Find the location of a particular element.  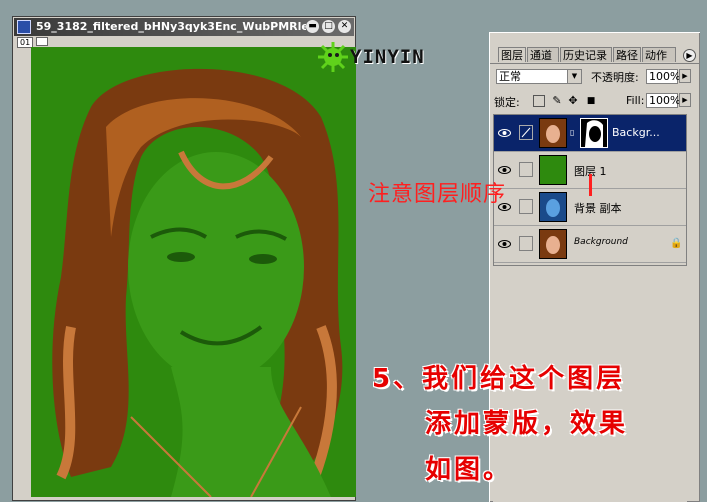

fill-label: Fill: is located at coordinates (635, 100).